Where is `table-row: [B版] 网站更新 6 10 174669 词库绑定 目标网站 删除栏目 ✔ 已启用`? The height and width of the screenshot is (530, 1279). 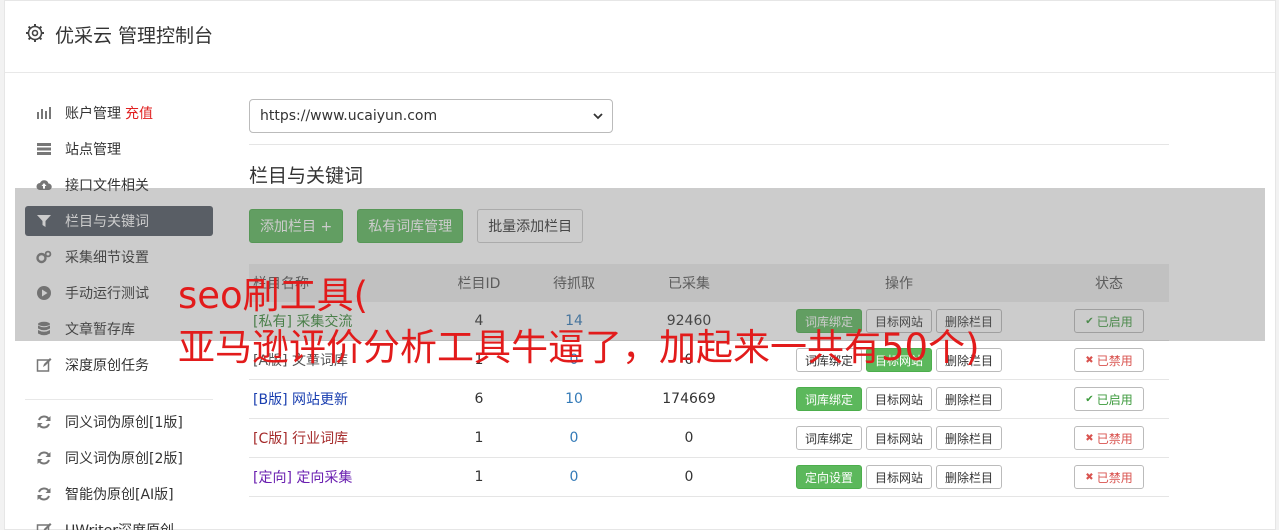 table-row: [B版] 网站更新 6 10 174669 词库绑定 目标网站 删除栏目 ✔ 已启用 is located at coordinates (709, 399).